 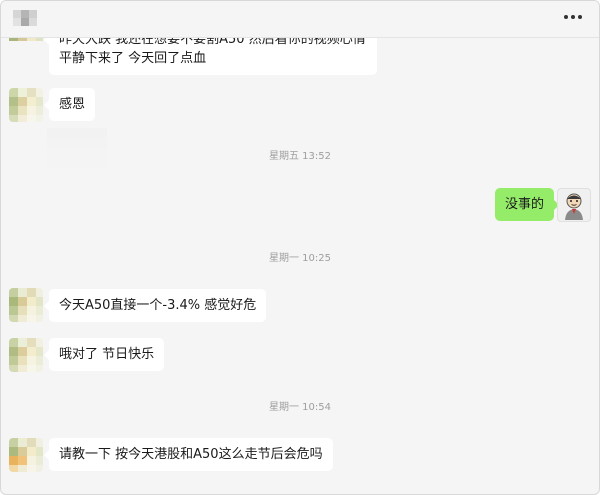 What do you see at coordinates (300, 258) in the screenshot?
I see `timestamp: 星期一 10:25` at bounding box center [300, 258].